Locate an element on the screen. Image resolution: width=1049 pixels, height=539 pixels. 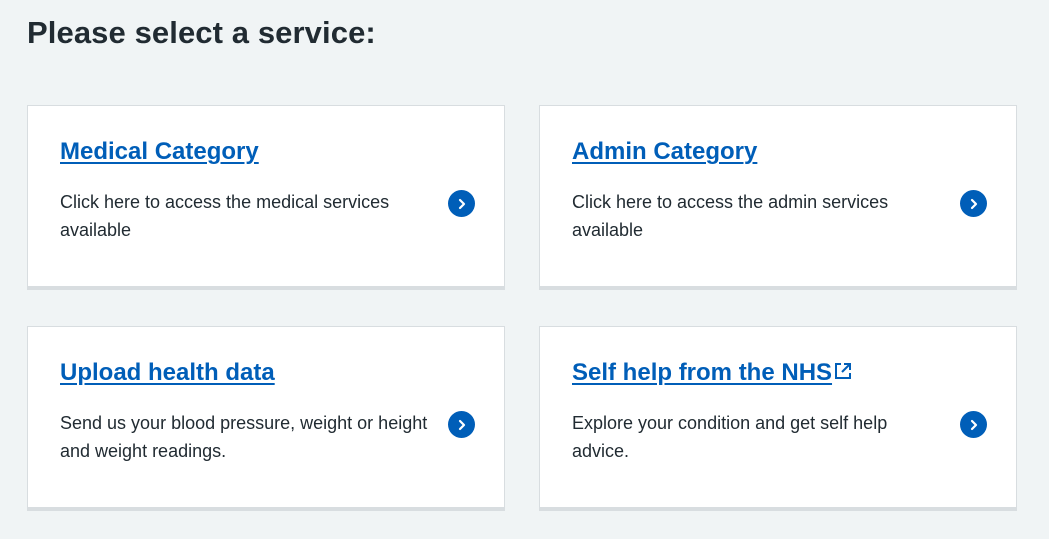
admin-category-link-text: Admin Category is located at coordinates (665, 151).